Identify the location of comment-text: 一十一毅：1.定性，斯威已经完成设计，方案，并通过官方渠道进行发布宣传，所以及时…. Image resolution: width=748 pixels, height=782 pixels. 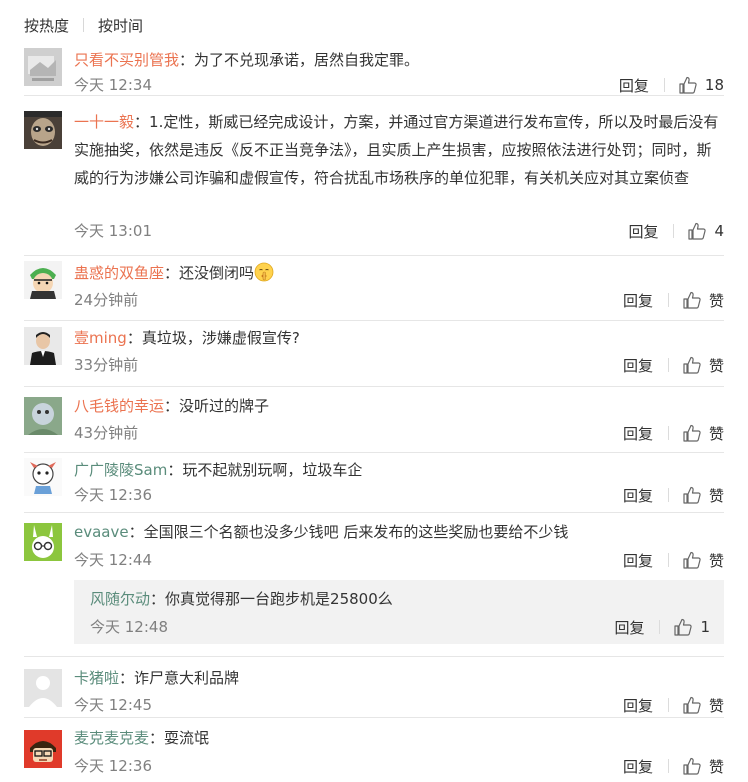
(396, 150).